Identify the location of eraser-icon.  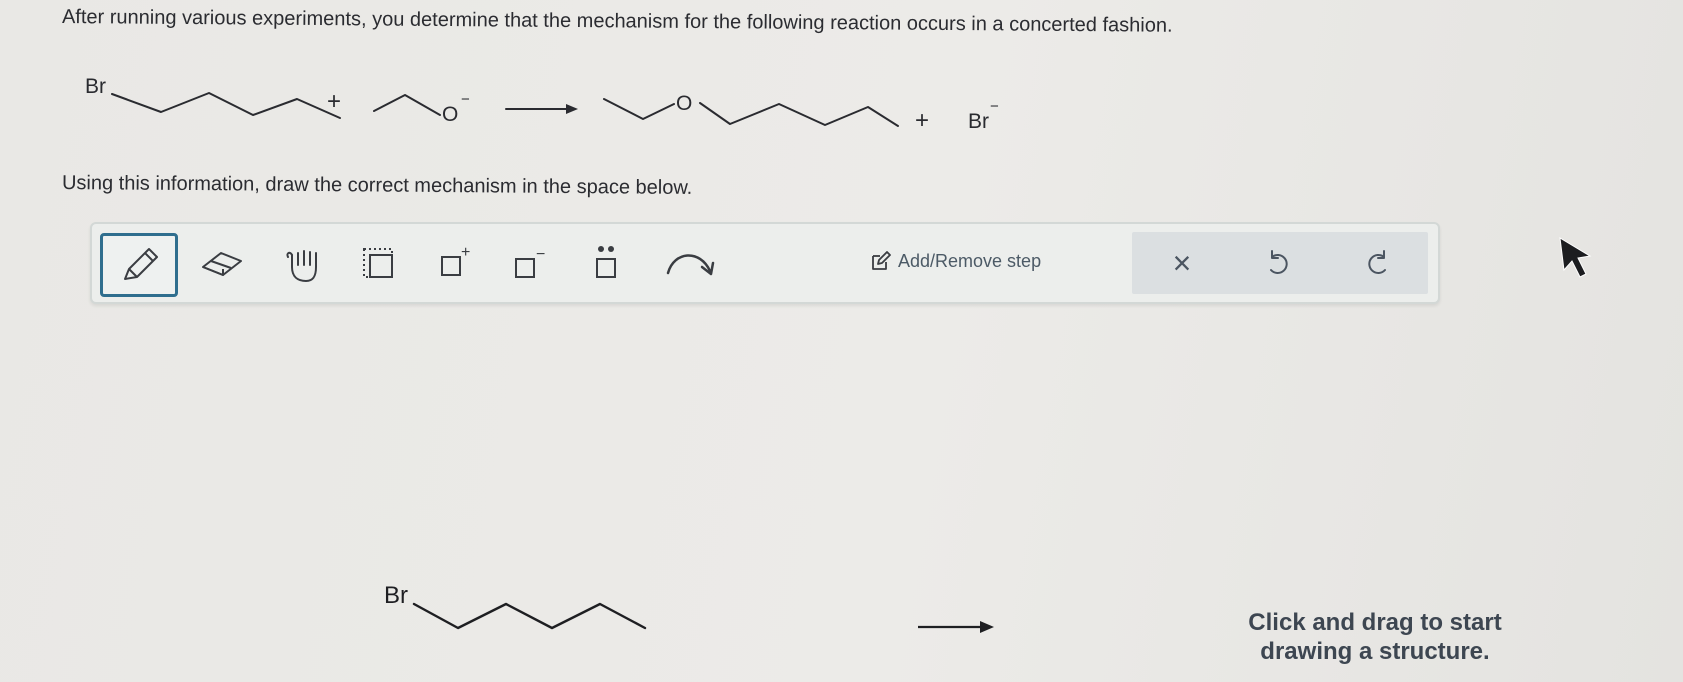
(222, 264).